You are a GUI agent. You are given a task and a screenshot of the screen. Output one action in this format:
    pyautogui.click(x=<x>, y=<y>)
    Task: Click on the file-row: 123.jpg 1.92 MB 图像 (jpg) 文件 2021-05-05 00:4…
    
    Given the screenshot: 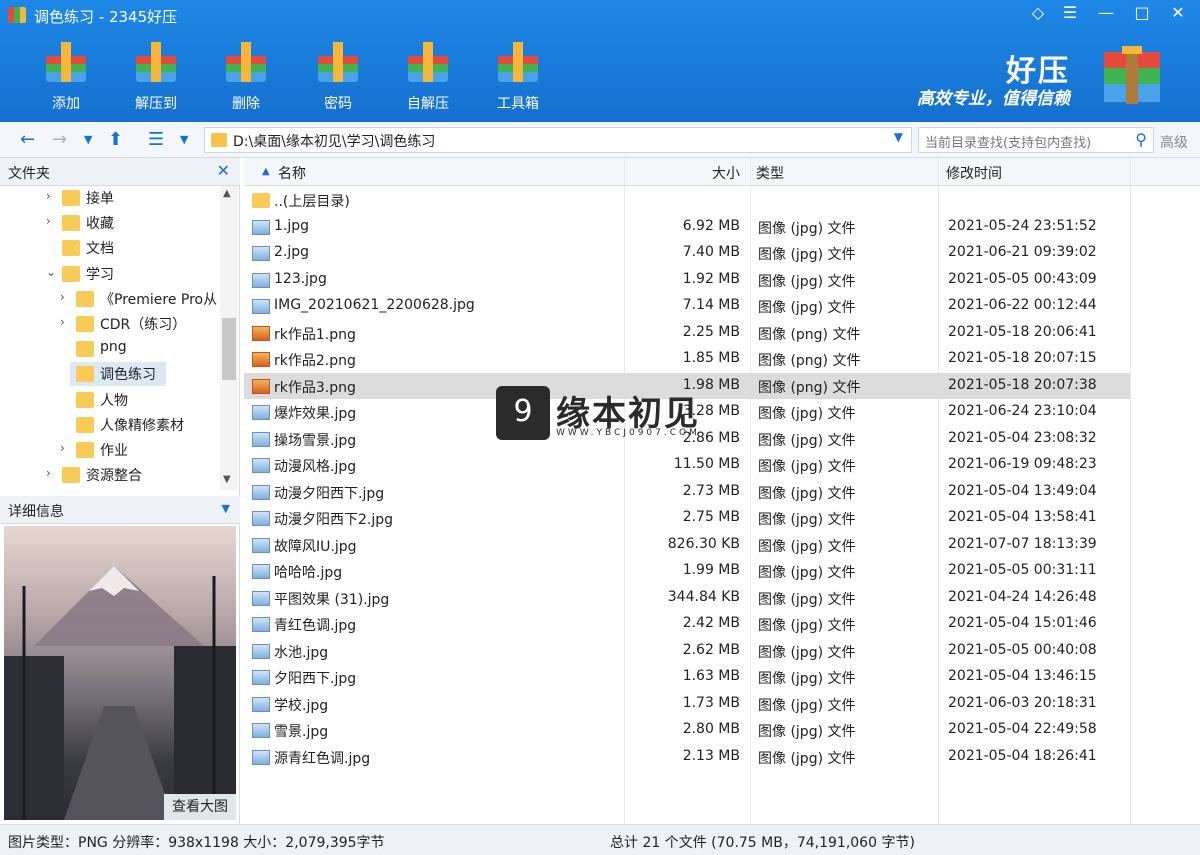 What is the action you would take?
    pyautogui.click(x=687, y=280)
    